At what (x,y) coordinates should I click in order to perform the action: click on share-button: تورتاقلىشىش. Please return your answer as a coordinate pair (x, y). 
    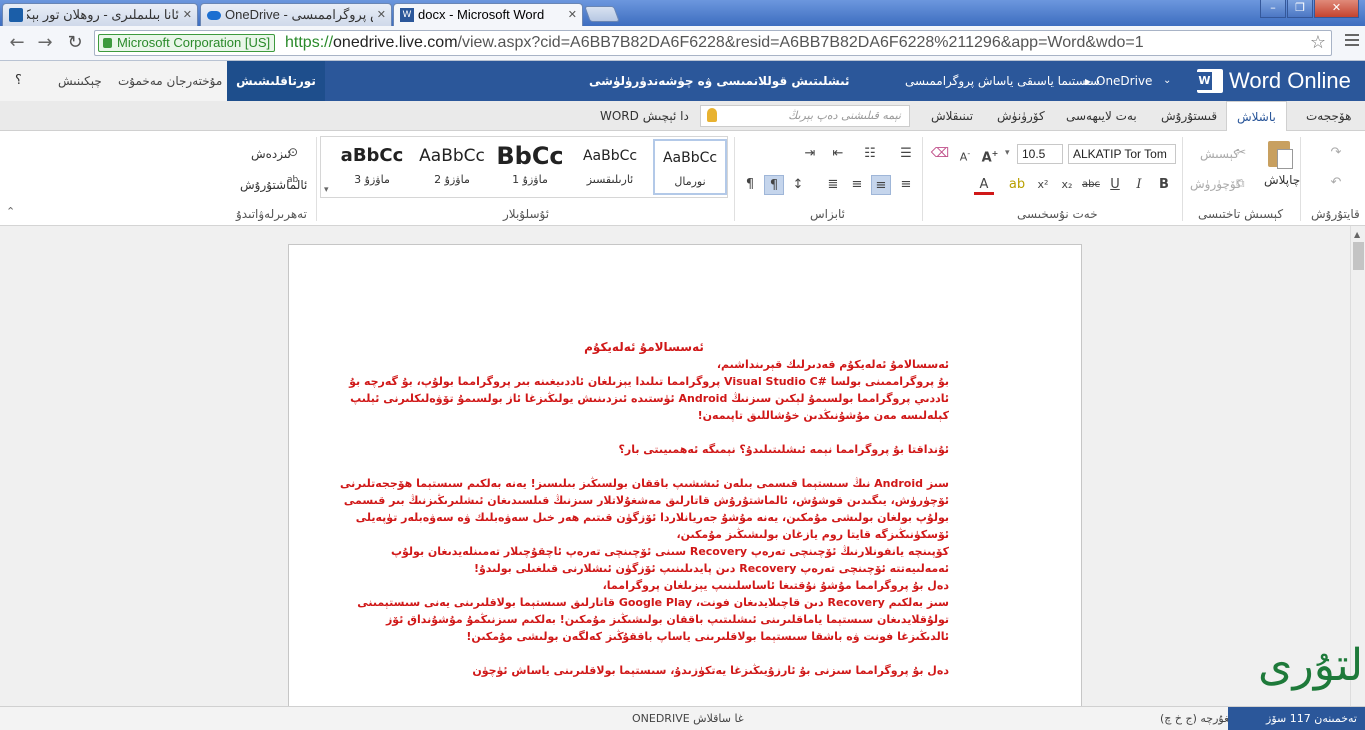
    Looking at the image, I should click on (276, 81).